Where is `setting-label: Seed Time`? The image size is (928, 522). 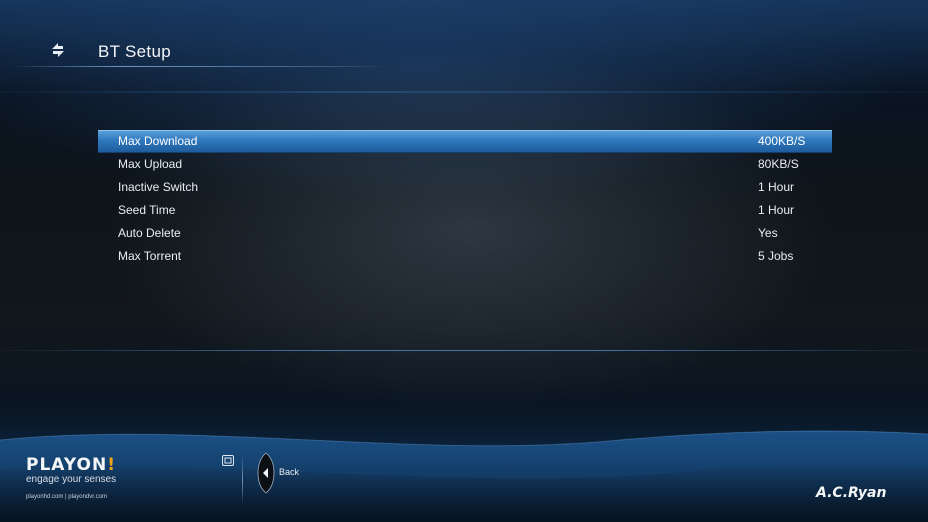 setting-label: Seed Time is located at coordinates (147, 210).